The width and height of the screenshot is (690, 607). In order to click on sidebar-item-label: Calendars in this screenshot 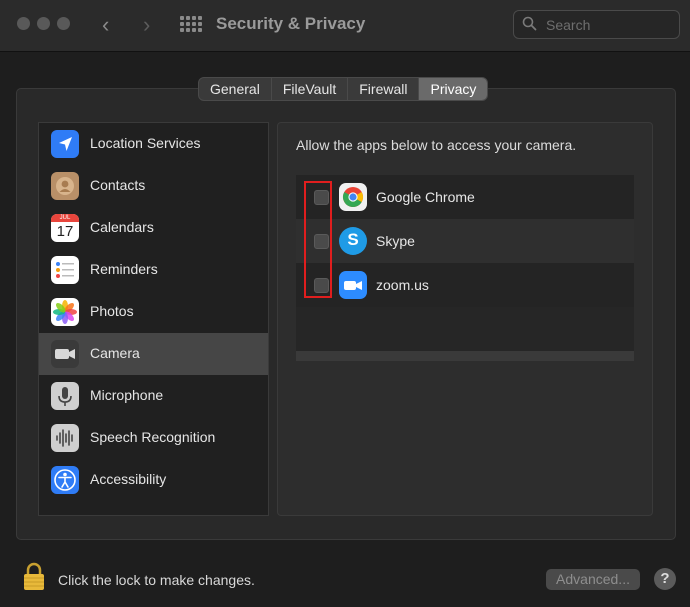, I will do `click(122, 227)`.